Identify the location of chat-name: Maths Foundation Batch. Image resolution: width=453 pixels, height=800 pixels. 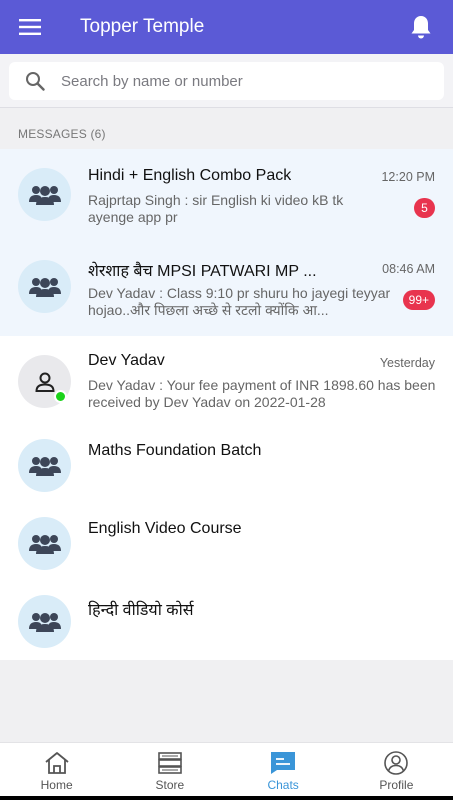
(175, 450).